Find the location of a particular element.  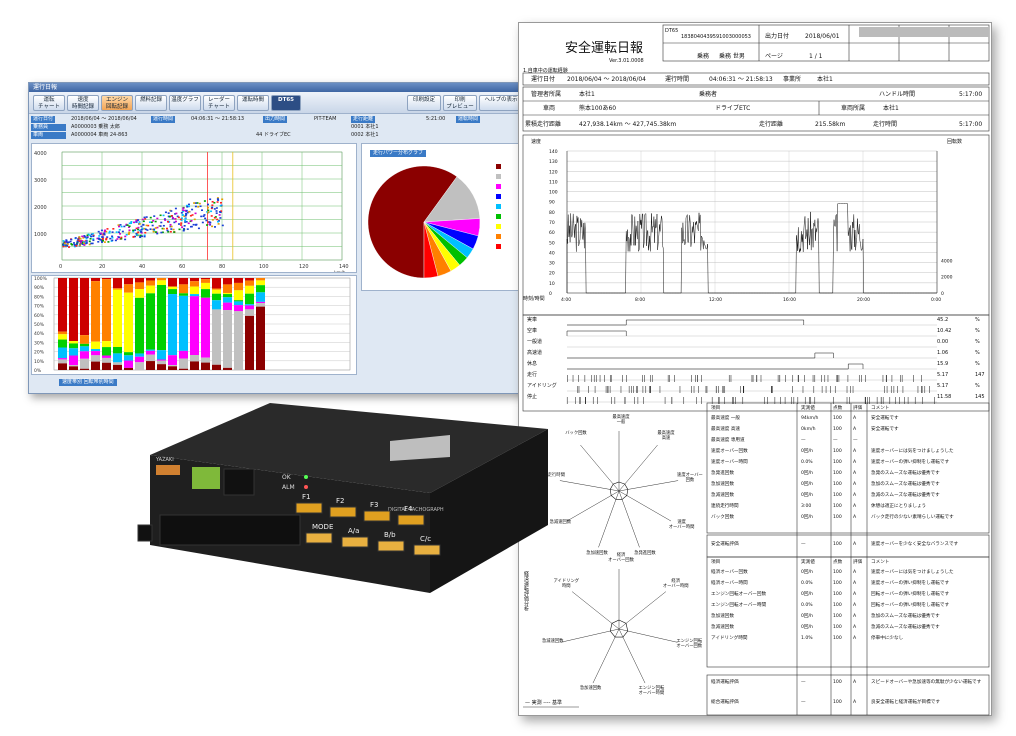

radar2_labels-label: 経済 オーバー回数 is located at coordinates (621, 558).